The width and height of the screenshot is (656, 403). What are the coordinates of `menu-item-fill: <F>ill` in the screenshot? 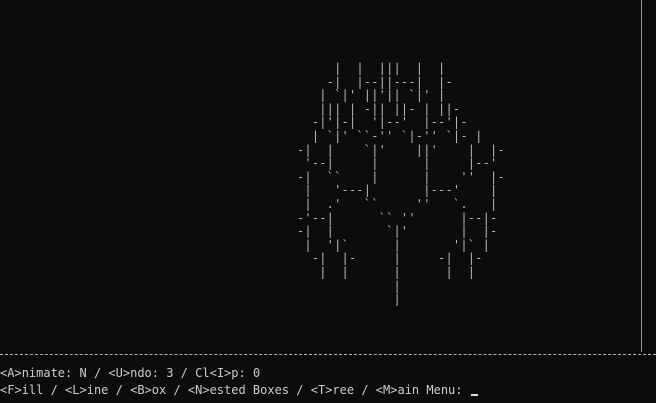 It's located at (21, 390).